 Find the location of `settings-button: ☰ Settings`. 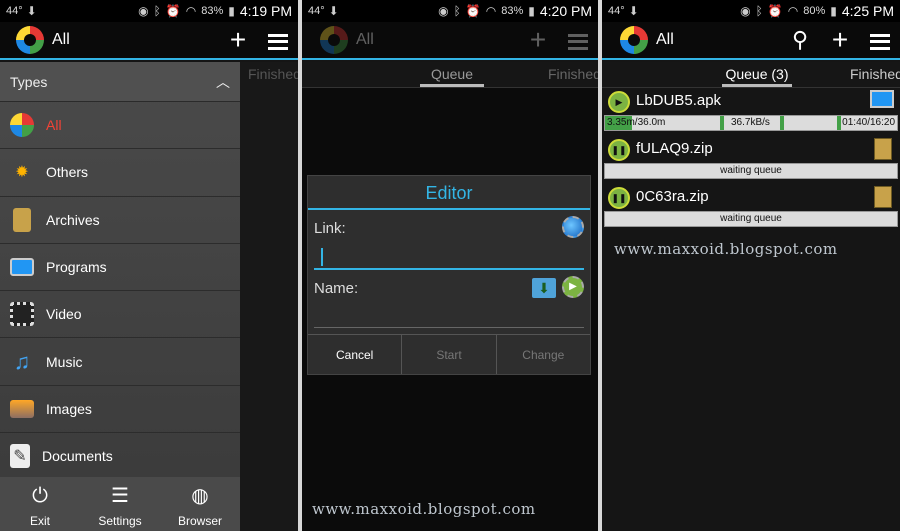

settings-button: ☰ Settings is located at coordinates (120, 504).